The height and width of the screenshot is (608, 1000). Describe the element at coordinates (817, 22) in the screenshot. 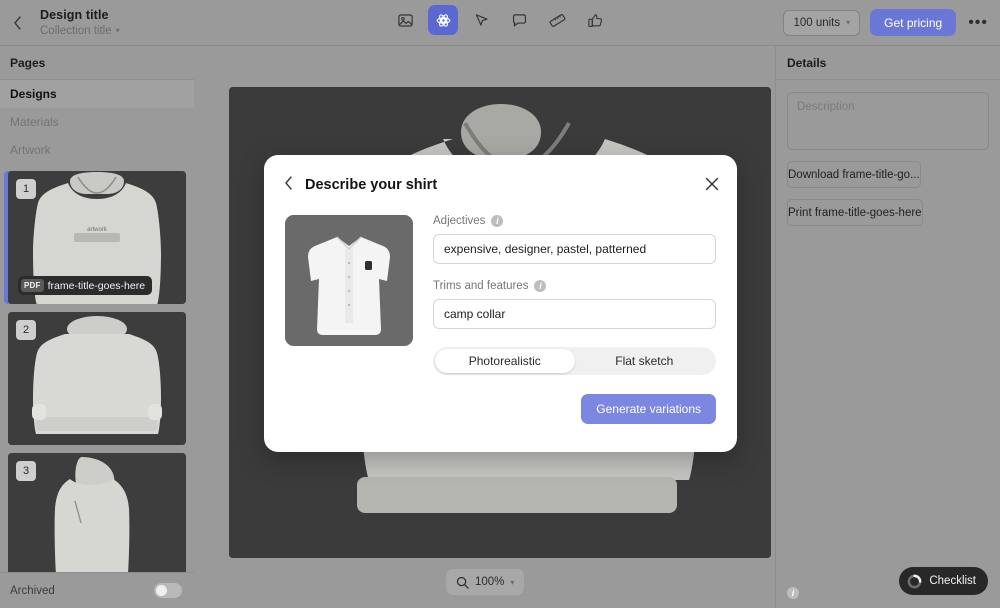

I see `units-label: 100 units` at that location.